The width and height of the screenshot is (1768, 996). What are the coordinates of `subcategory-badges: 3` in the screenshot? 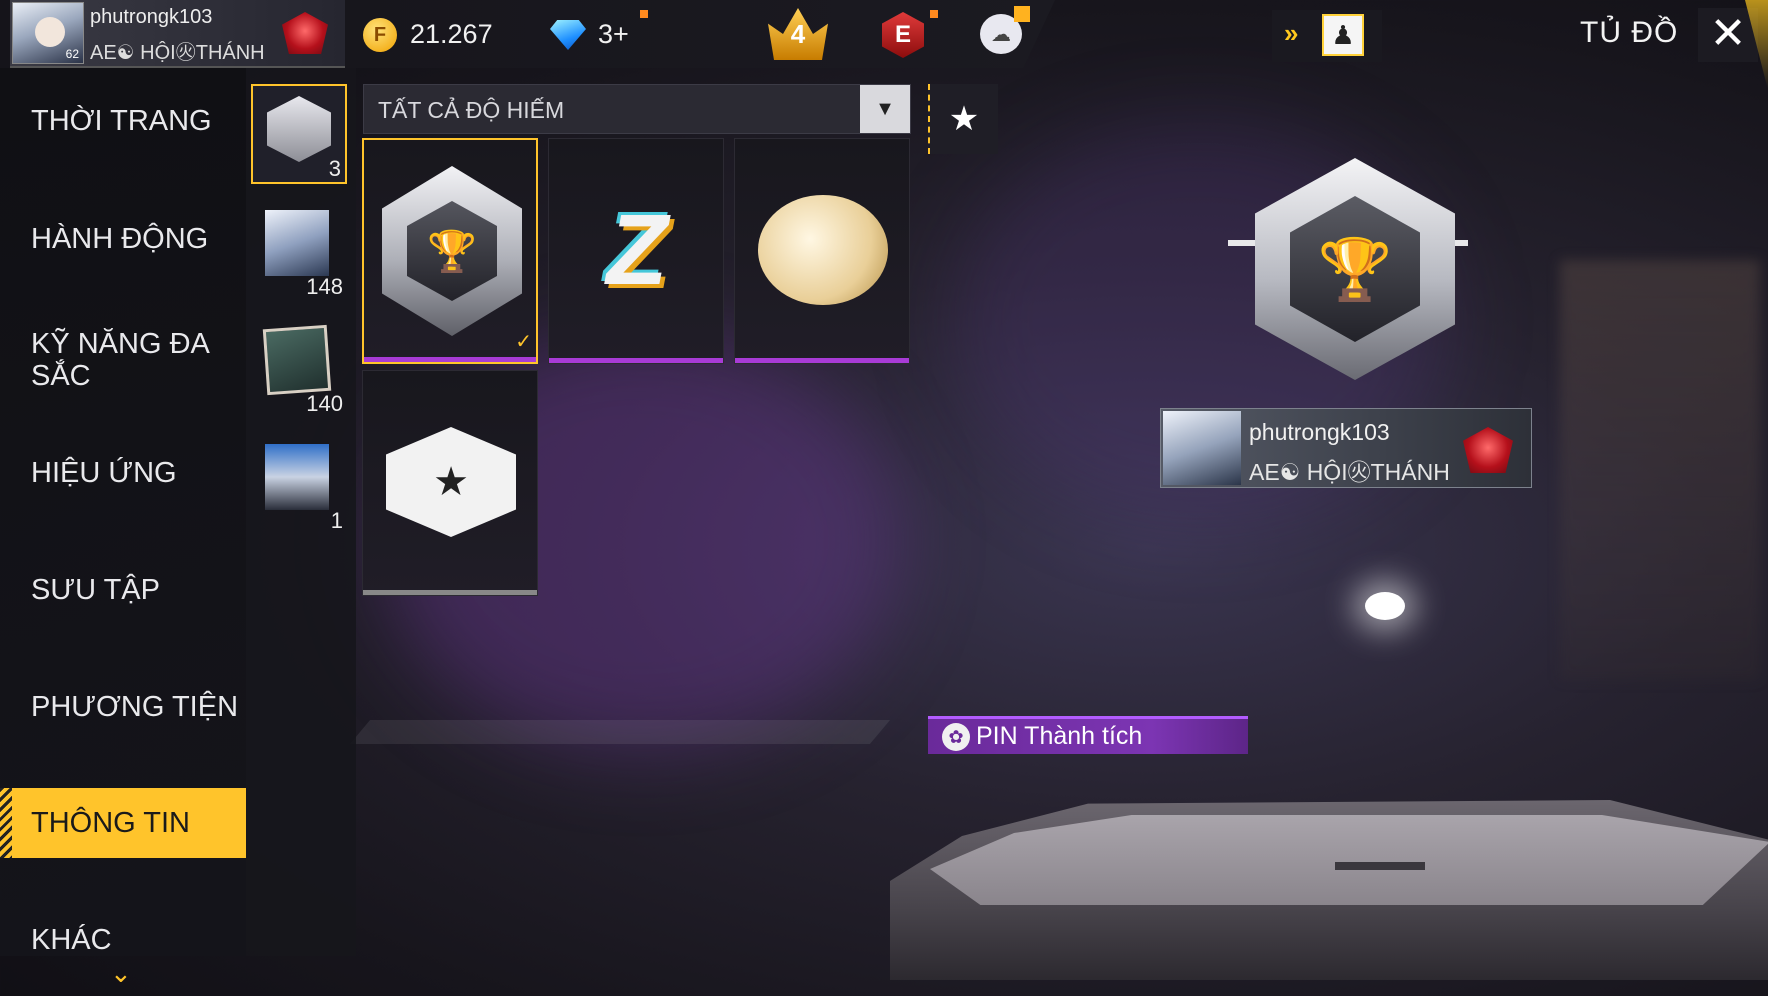 It's located at (299, 134).